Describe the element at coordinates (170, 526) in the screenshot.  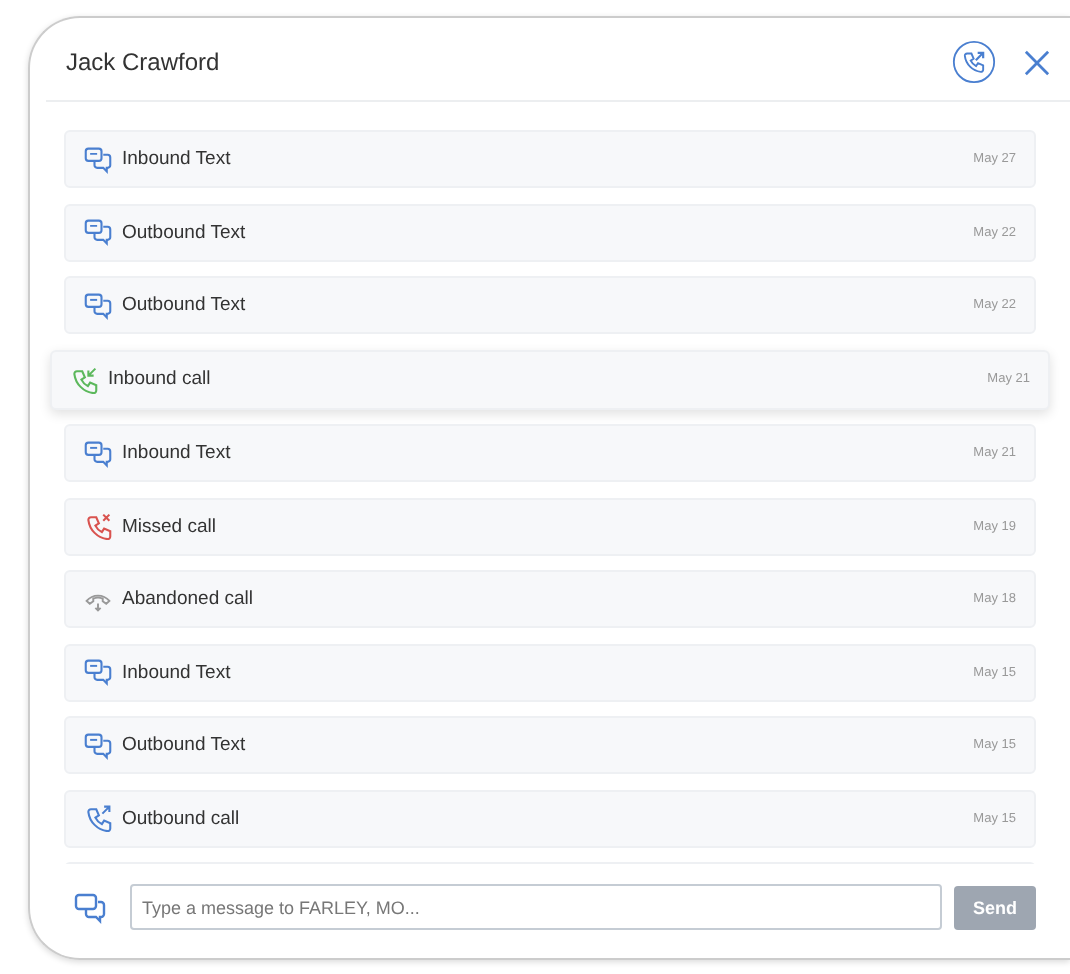
I see `activity-label: Missed call` at that location.